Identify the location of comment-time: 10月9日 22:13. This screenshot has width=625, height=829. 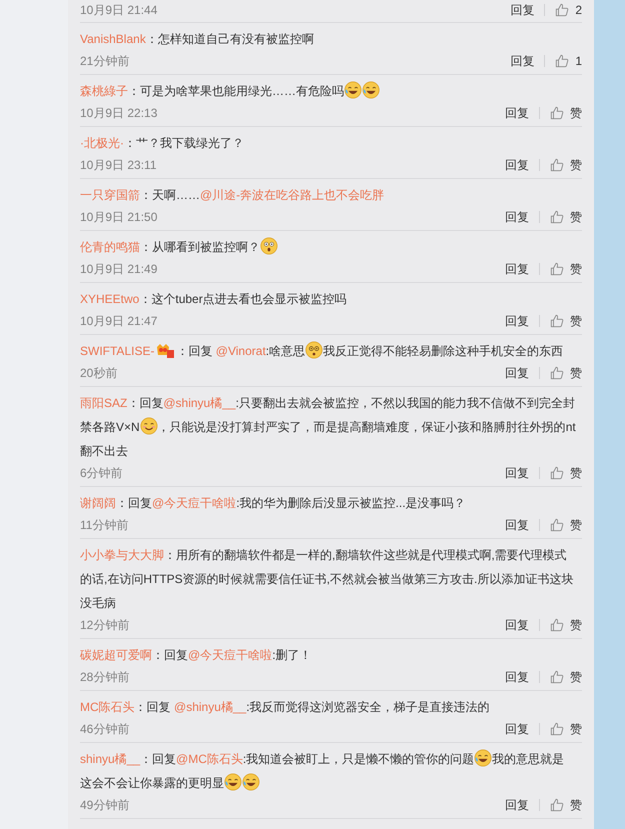
(119, 113).